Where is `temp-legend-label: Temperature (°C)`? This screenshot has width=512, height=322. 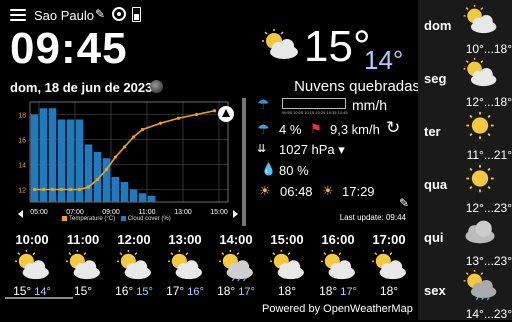
temp-legend-label: Temperature (°C) is located at coordinates (92, 219).